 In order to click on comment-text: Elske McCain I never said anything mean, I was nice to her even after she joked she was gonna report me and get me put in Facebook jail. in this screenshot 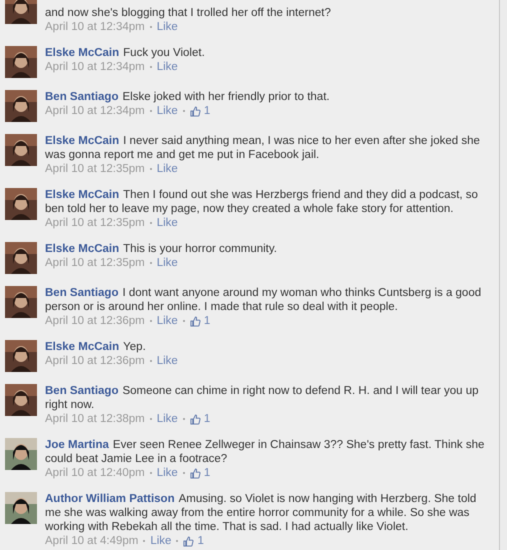, I will do `click(263, 148)`.